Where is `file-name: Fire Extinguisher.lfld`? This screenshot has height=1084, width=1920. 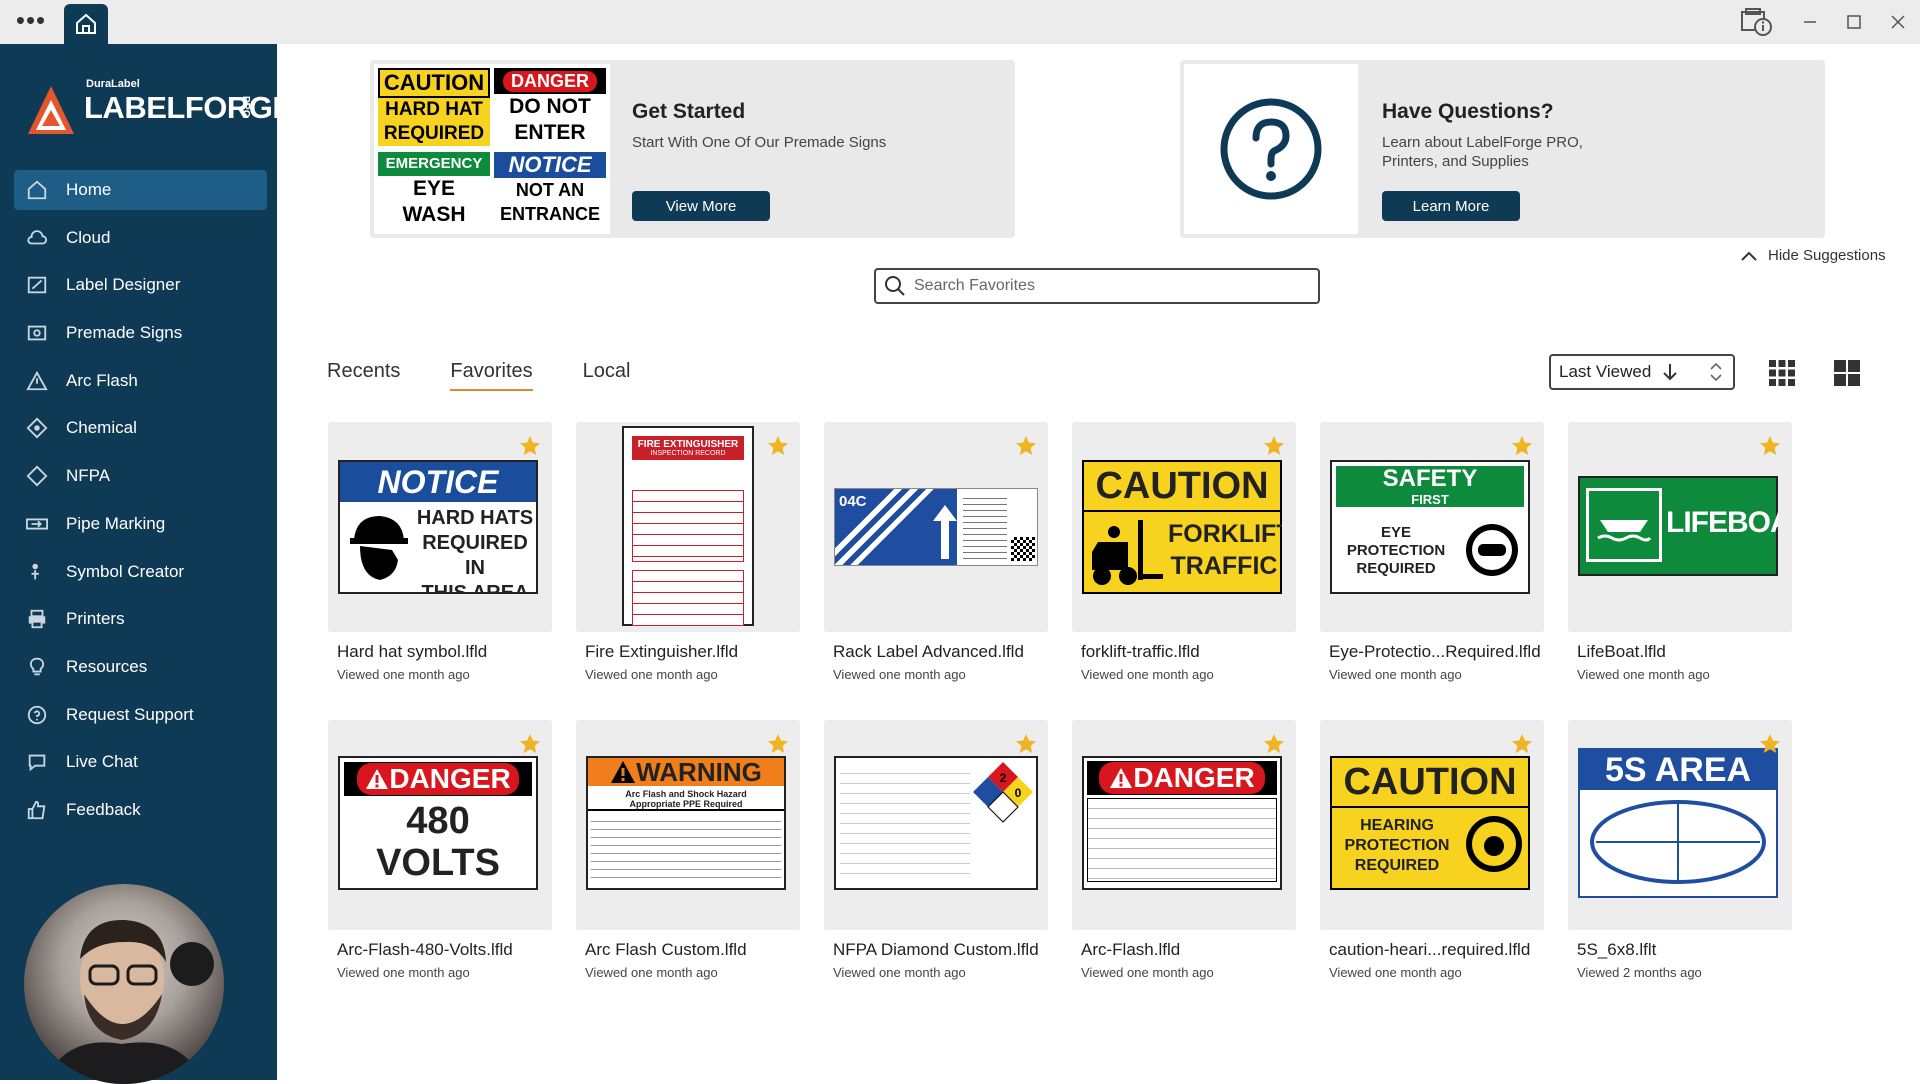 file-name: Fire Extinguisher.lfld is located at coordinates (661, 652).